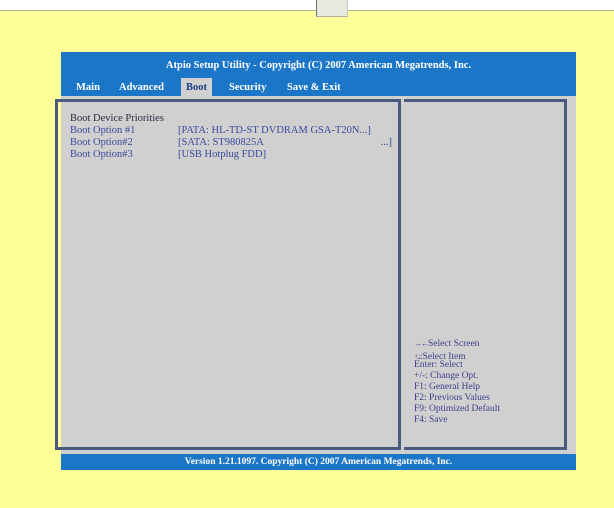  I want to click on tab-main: Main, so click(88, 87).